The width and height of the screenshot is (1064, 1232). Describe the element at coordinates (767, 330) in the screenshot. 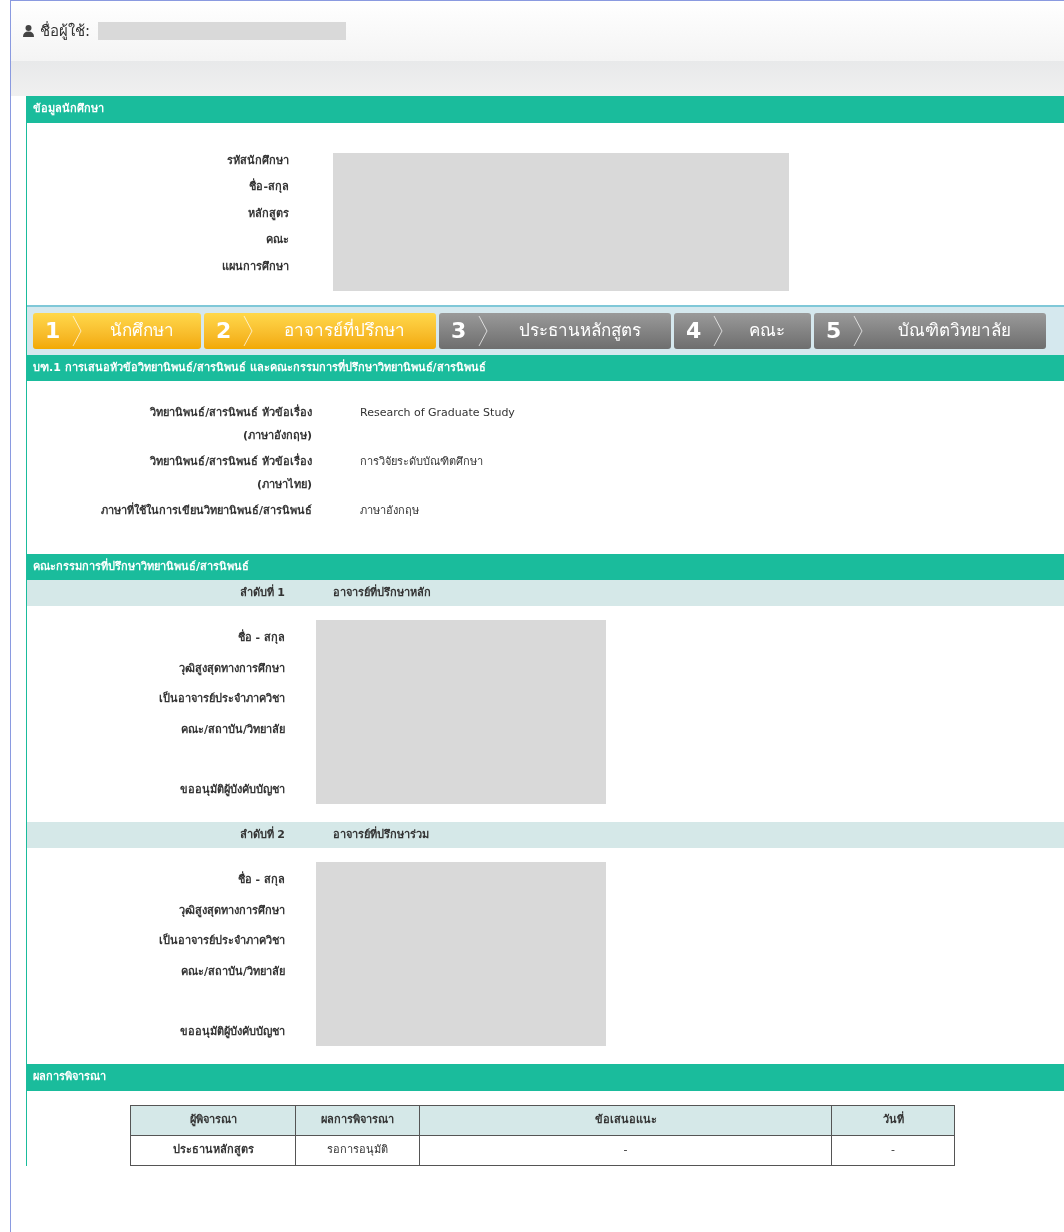

I see `step-label: คณะ` at that location.